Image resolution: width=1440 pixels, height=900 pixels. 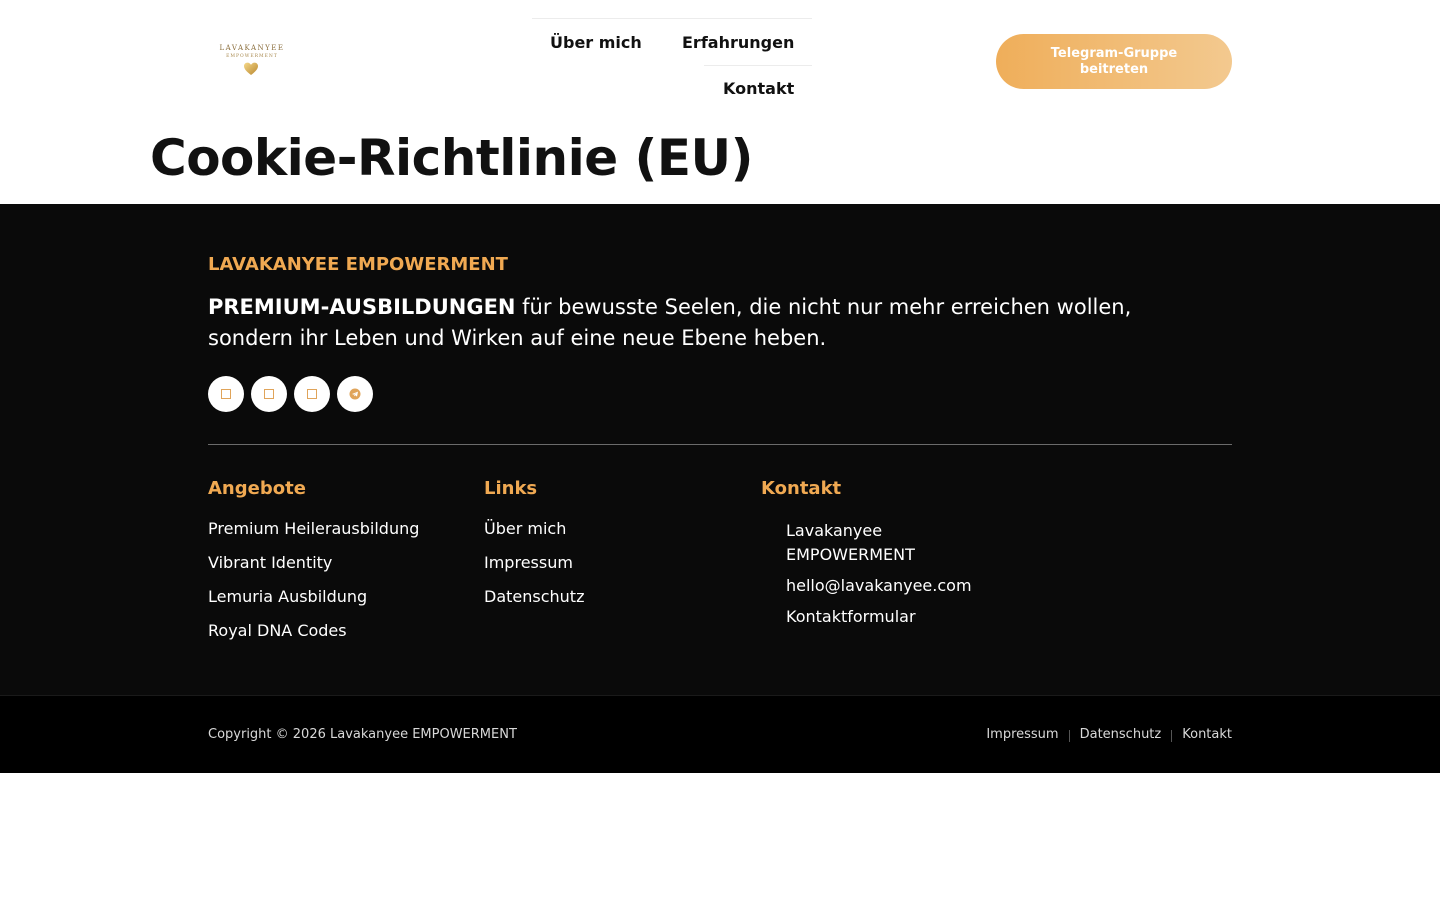 I want to click on copyright: Copyright © 2026 Lavakanyee EMPOWERMENT, so click(x=362, y=734).